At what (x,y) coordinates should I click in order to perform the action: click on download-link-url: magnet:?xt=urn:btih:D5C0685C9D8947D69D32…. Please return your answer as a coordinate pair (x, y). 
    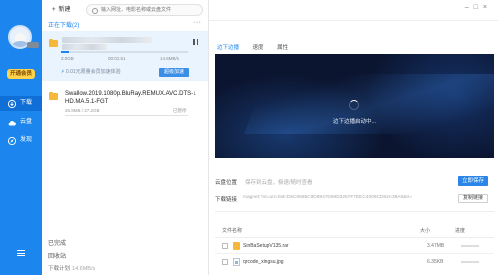
    Looking at the image, I should click on (328, 197).